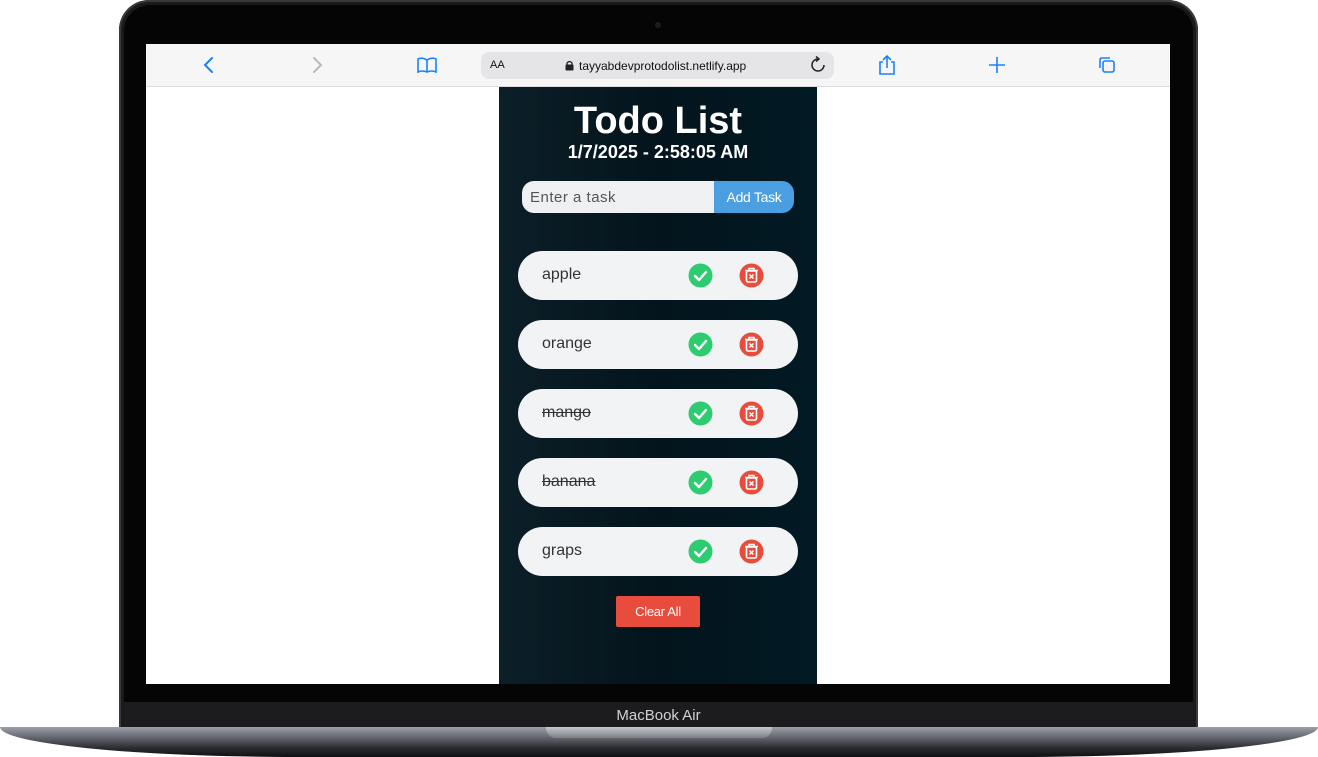  I want to click on laptop-notch, so click(659, 732).